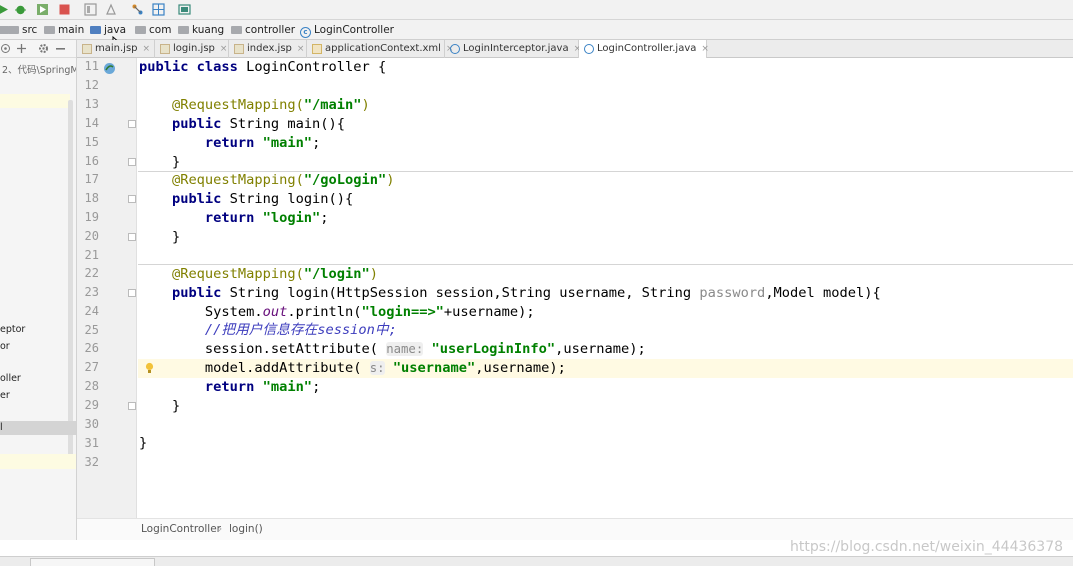 Image resolution: width=1073 pixels, height=566 pixels. Describe the element at coordinates (137, 9) in the screenshot. I see `vcs-icon` at that location.